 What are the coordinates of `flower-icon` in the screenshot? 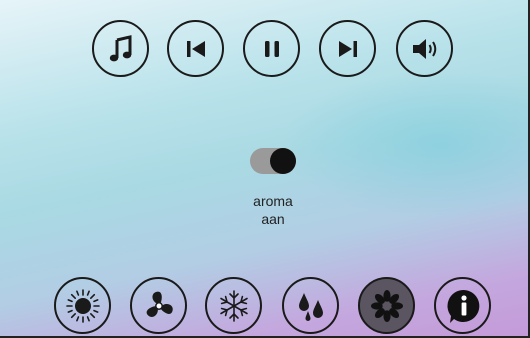 It's located at (386, 305).